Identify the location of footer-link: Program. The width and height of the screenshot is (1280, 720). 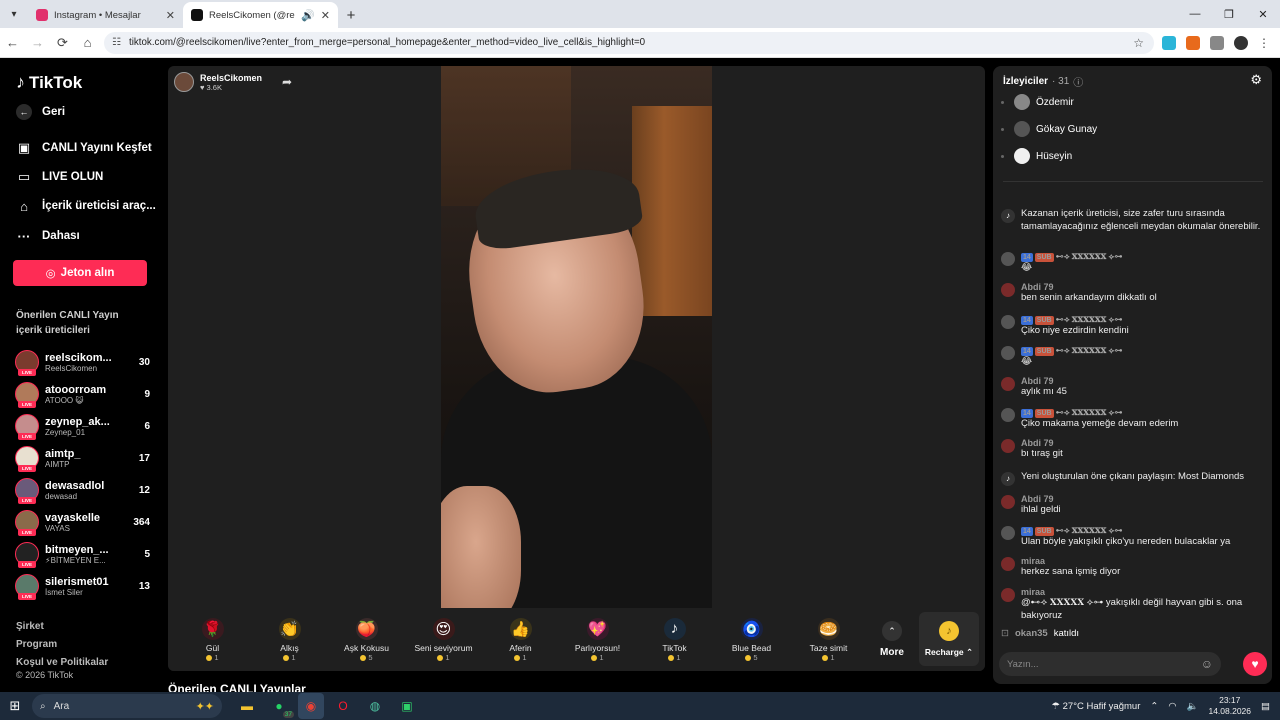
(62, 645).